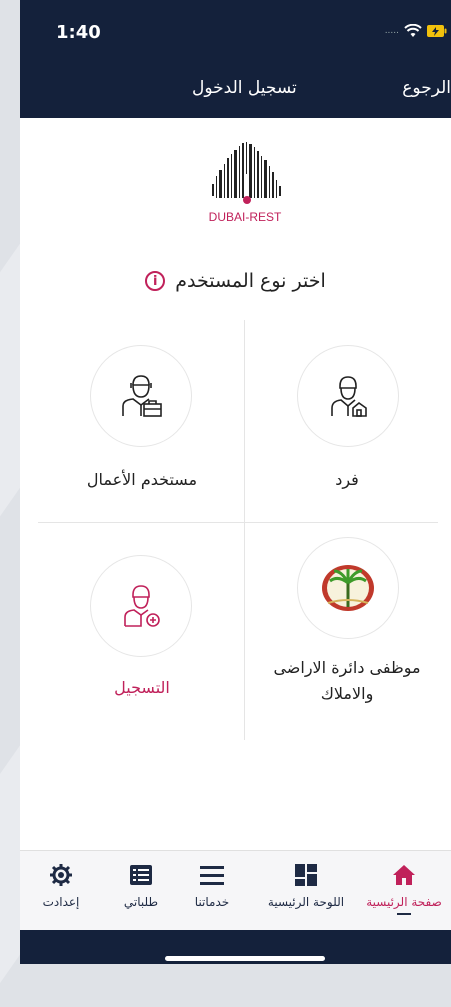 The height and width of the screenshot is (1007, 451). Describe the element at coordinates (142, 687) in the screenshot. I see `register-label: التسجيل` at that location.